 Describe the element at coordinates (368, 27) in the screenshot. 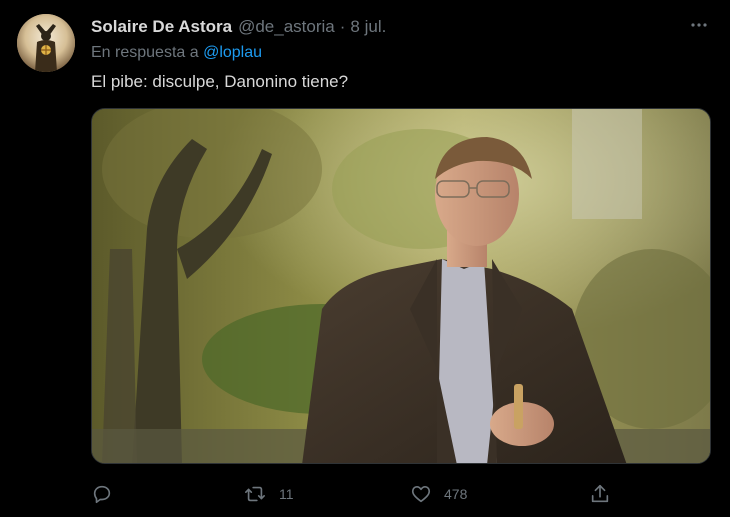

I see `tweet-date: 8 jul.` at that location.